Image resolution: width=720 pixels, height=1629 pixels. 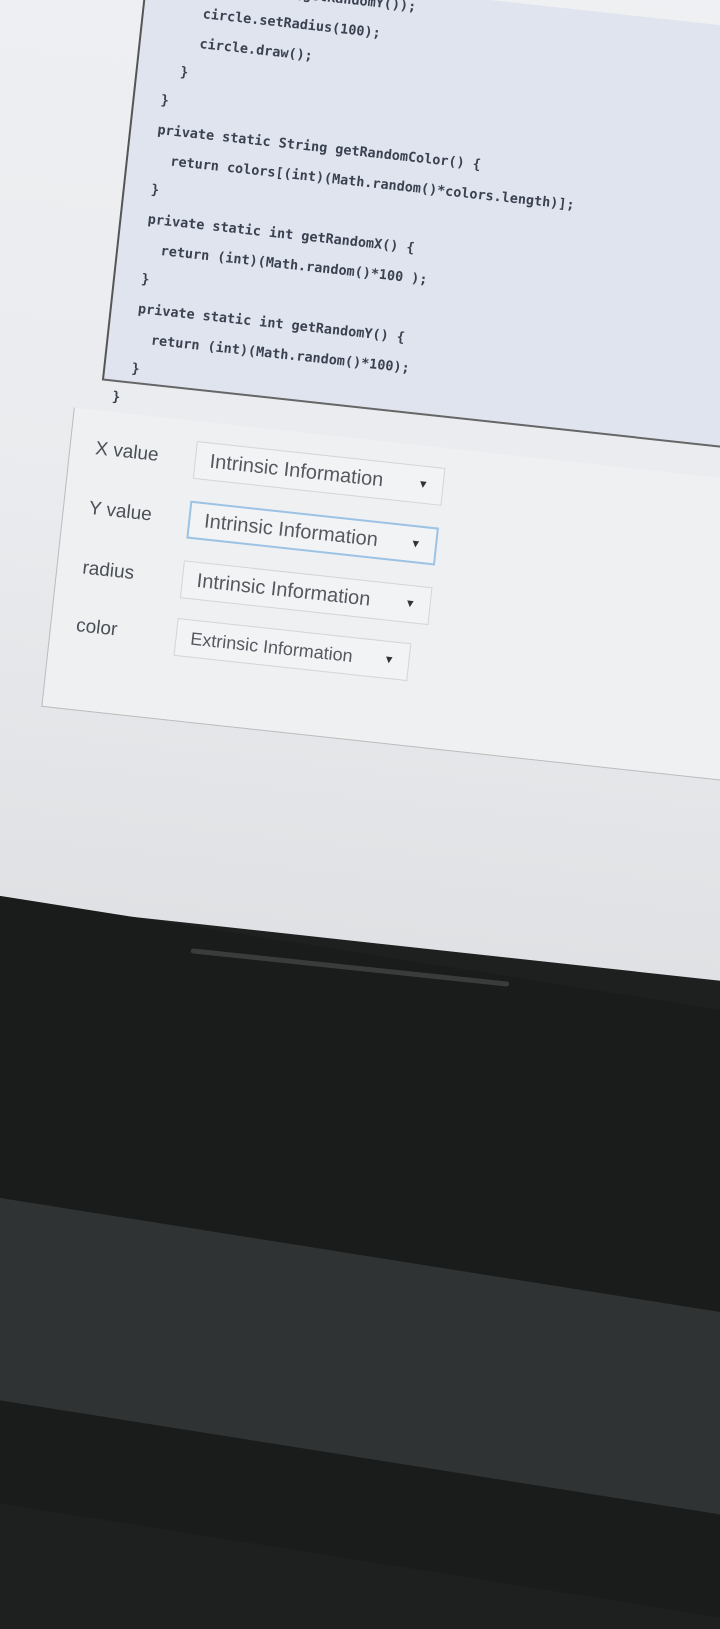 I want to click on y-value-select: Intrinsic Information ▼, so click(x=312, y=533).